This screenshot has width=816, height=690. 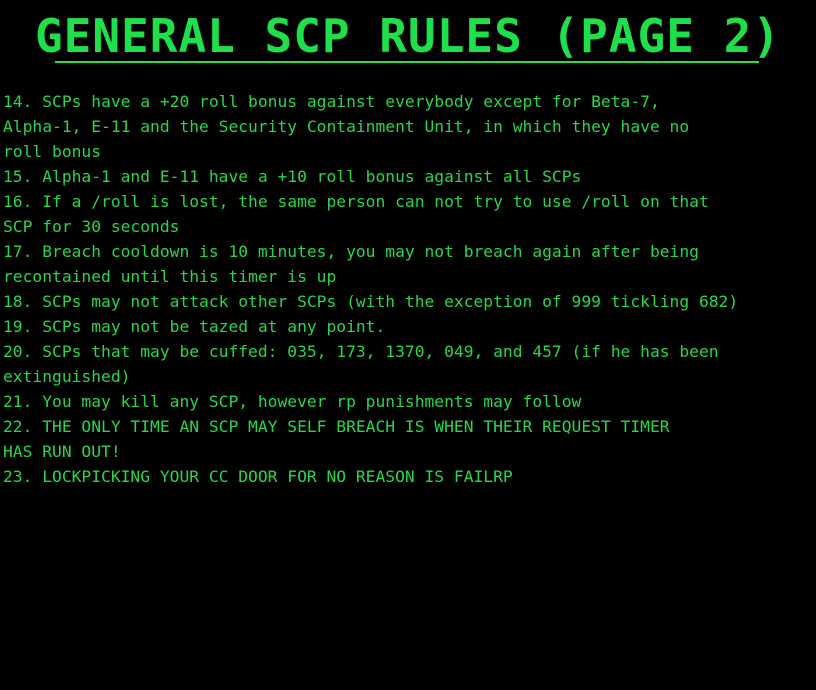 I want to click on title-underline, so click(x=407, y=62).